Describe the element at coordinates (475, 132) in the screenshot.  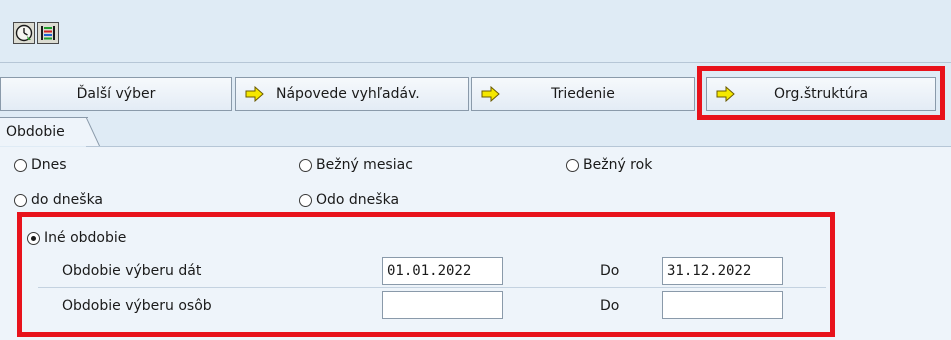
I see `tab-strip: Obdobie` at that location.